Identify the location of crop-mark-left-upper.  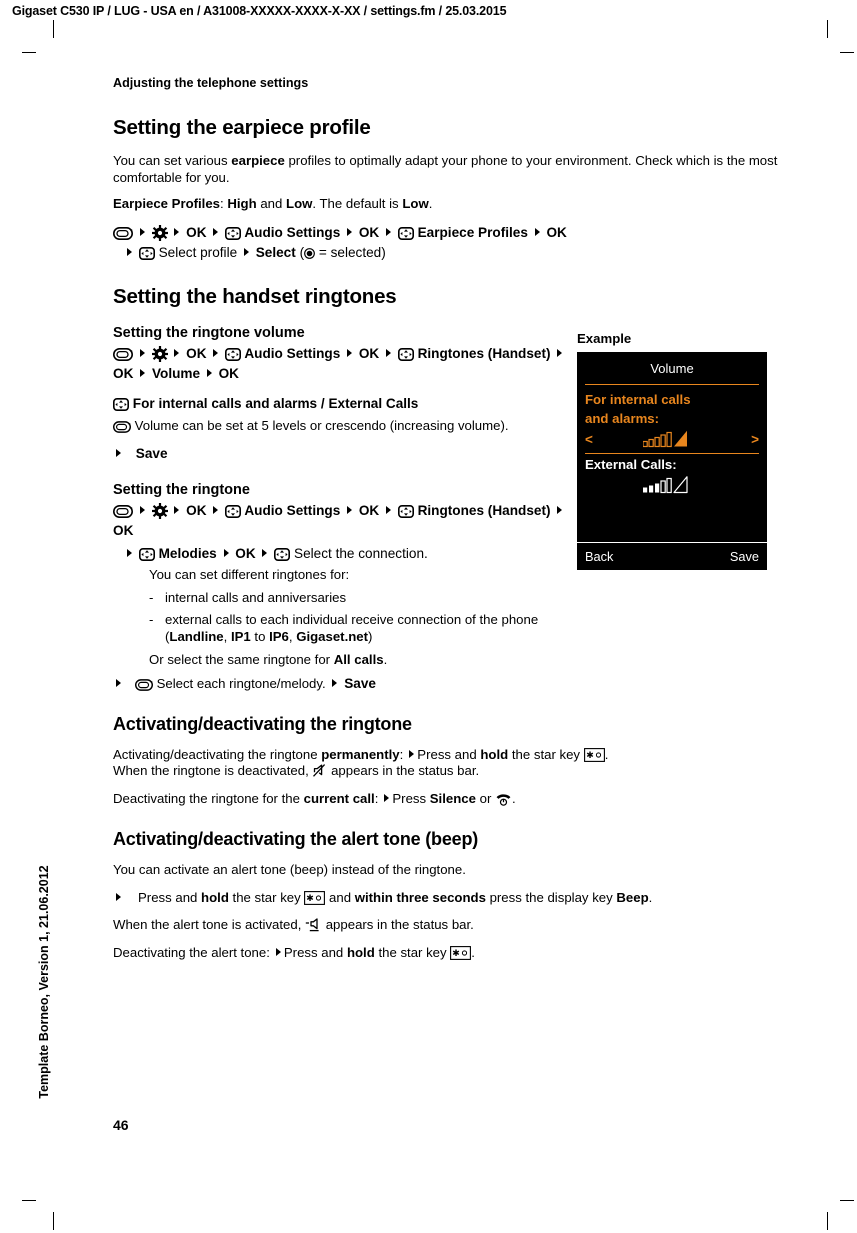
(29, 52).